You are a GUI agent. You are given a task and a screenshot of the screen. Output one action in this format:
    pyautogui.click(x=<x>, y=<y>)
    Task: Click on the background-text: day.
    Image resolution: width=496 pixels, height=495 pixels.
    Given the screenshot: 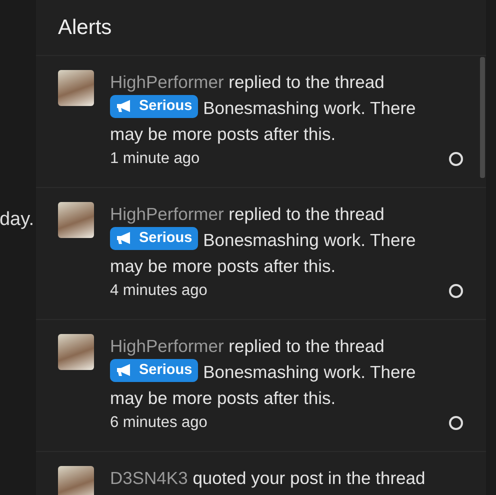 What is the action you would take?
    pyautogui.click(x=17, y=220)
    